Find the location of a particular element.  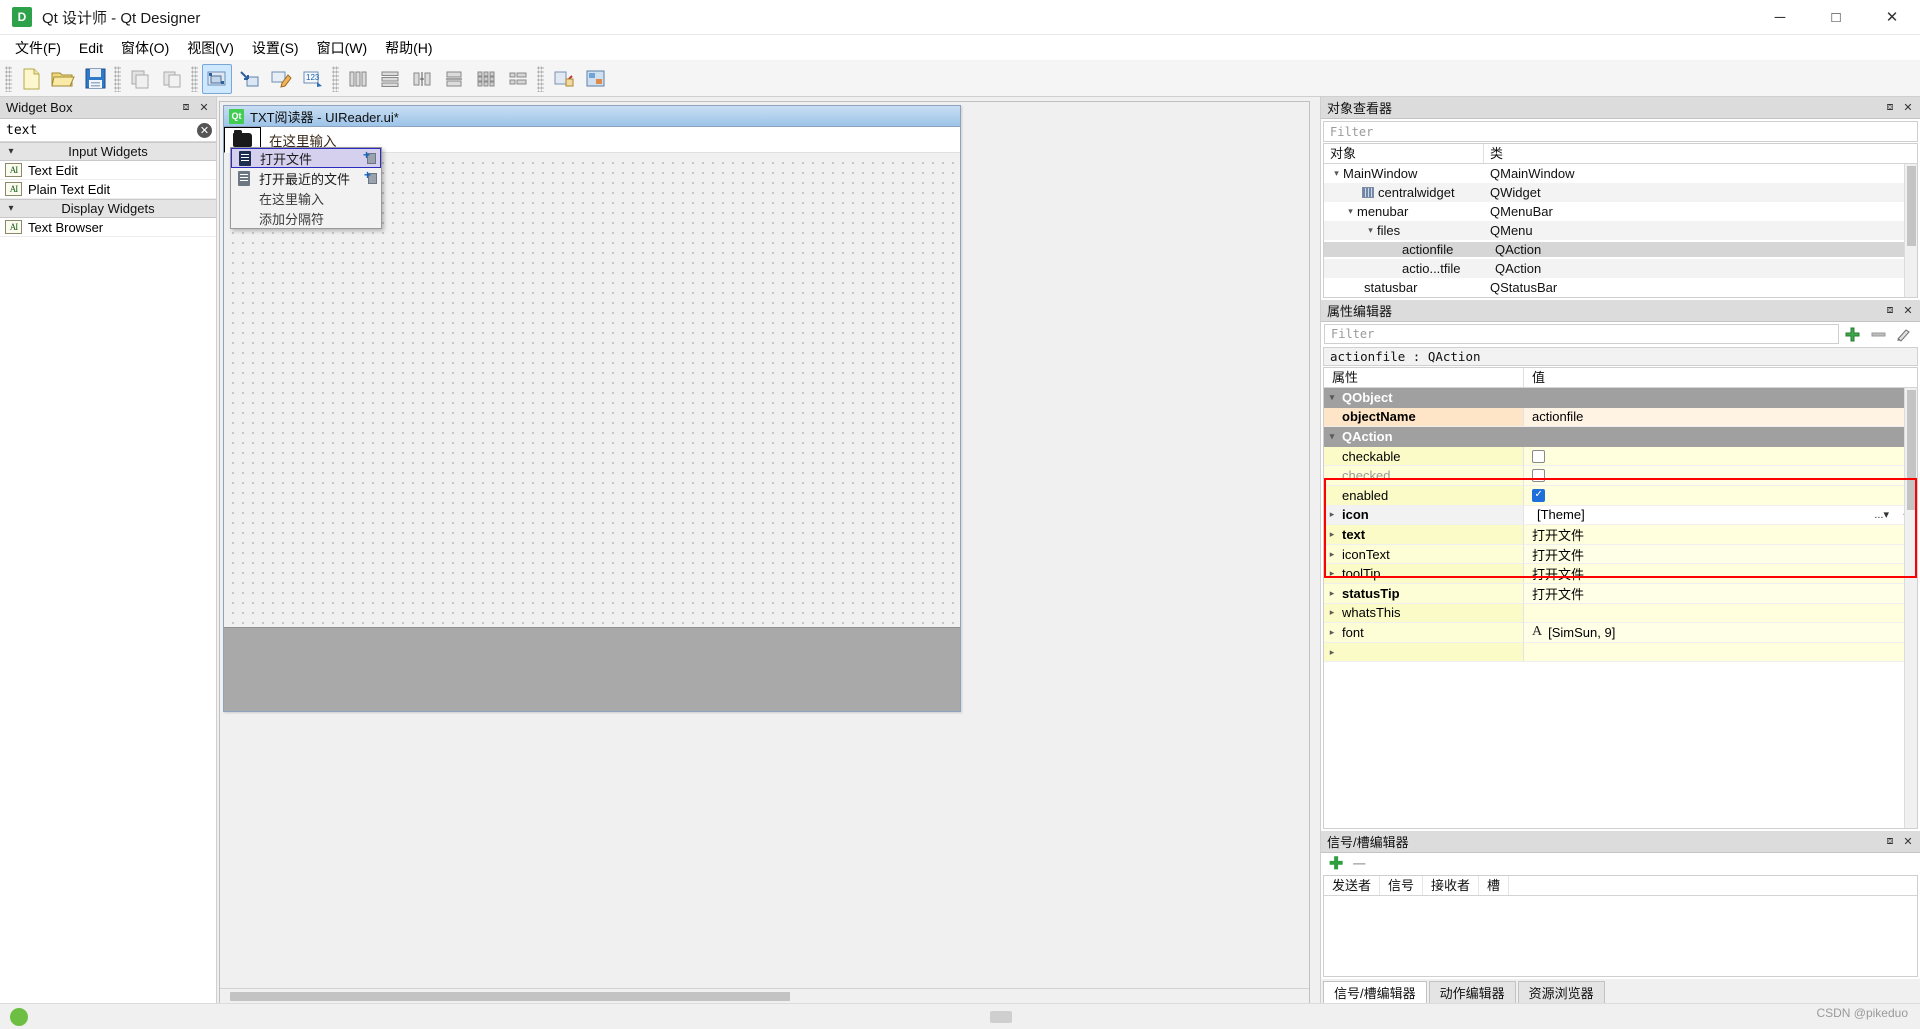

configure-icon is located at coordinates (1904, 334).